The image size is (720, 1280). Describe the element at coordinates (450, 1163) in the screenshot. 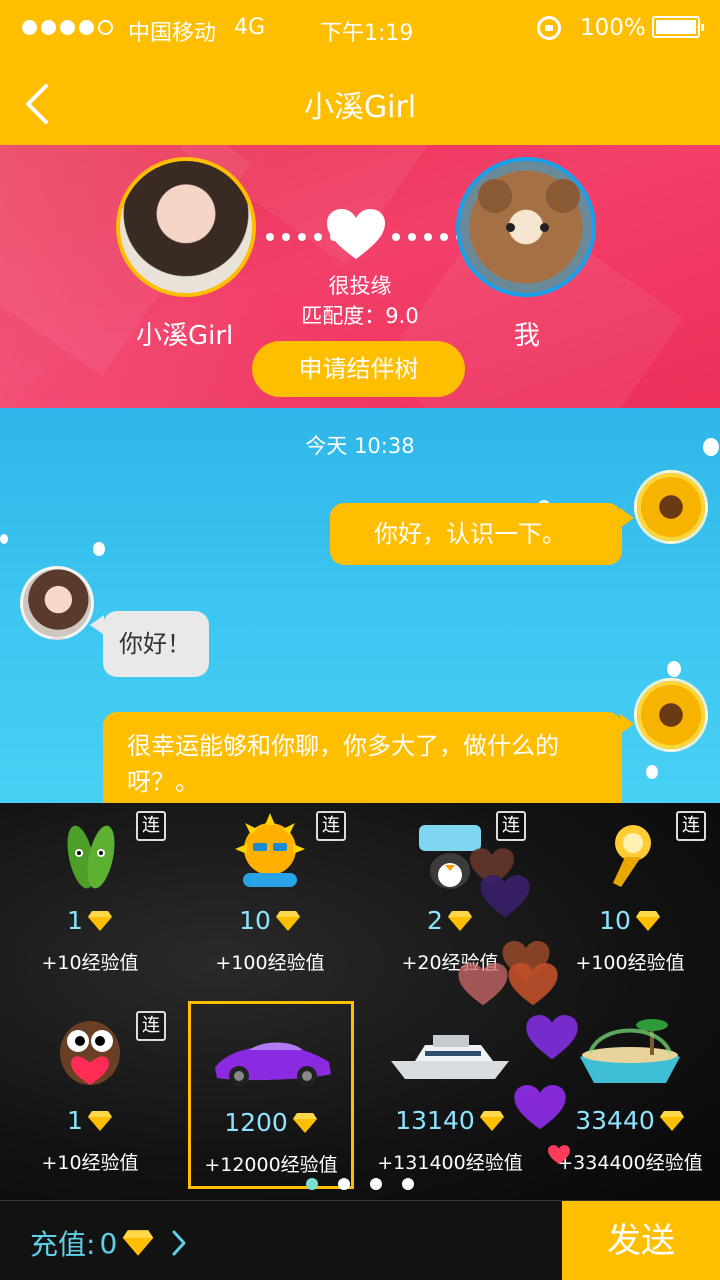

I see `gift-exp: +131400经验值` at that location.